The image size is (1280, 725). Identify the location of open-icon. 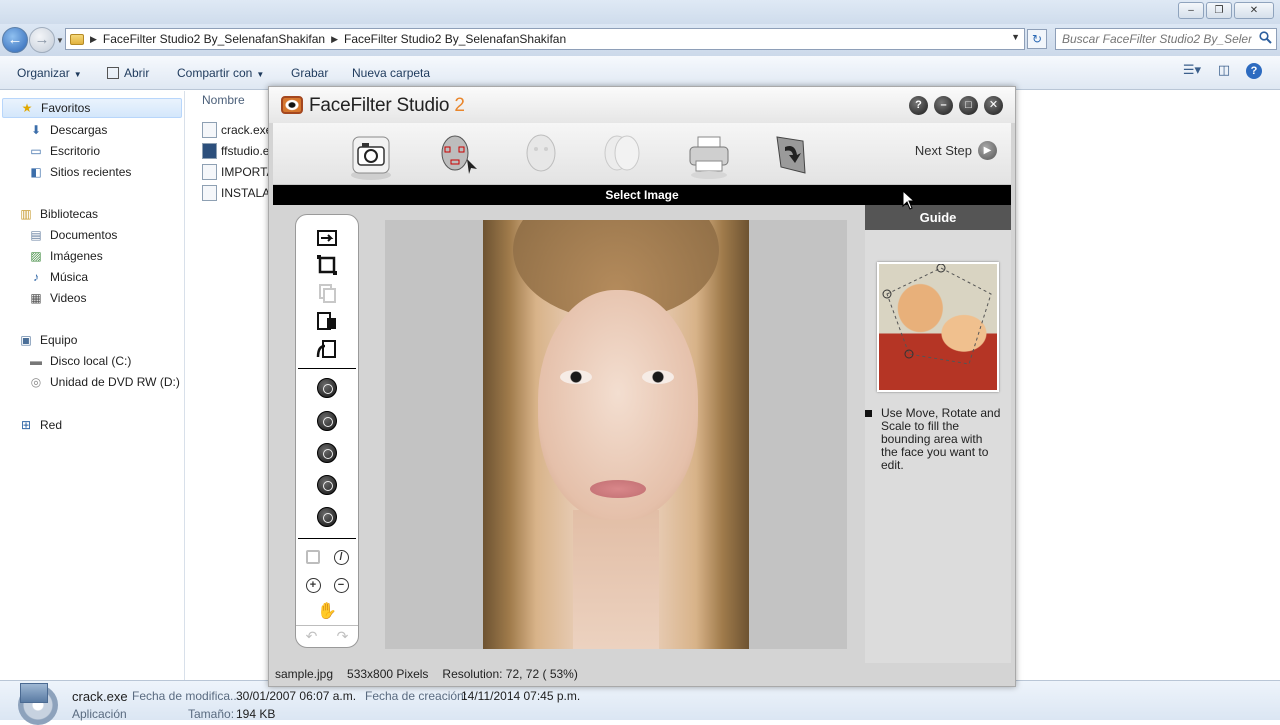
(113, 73).